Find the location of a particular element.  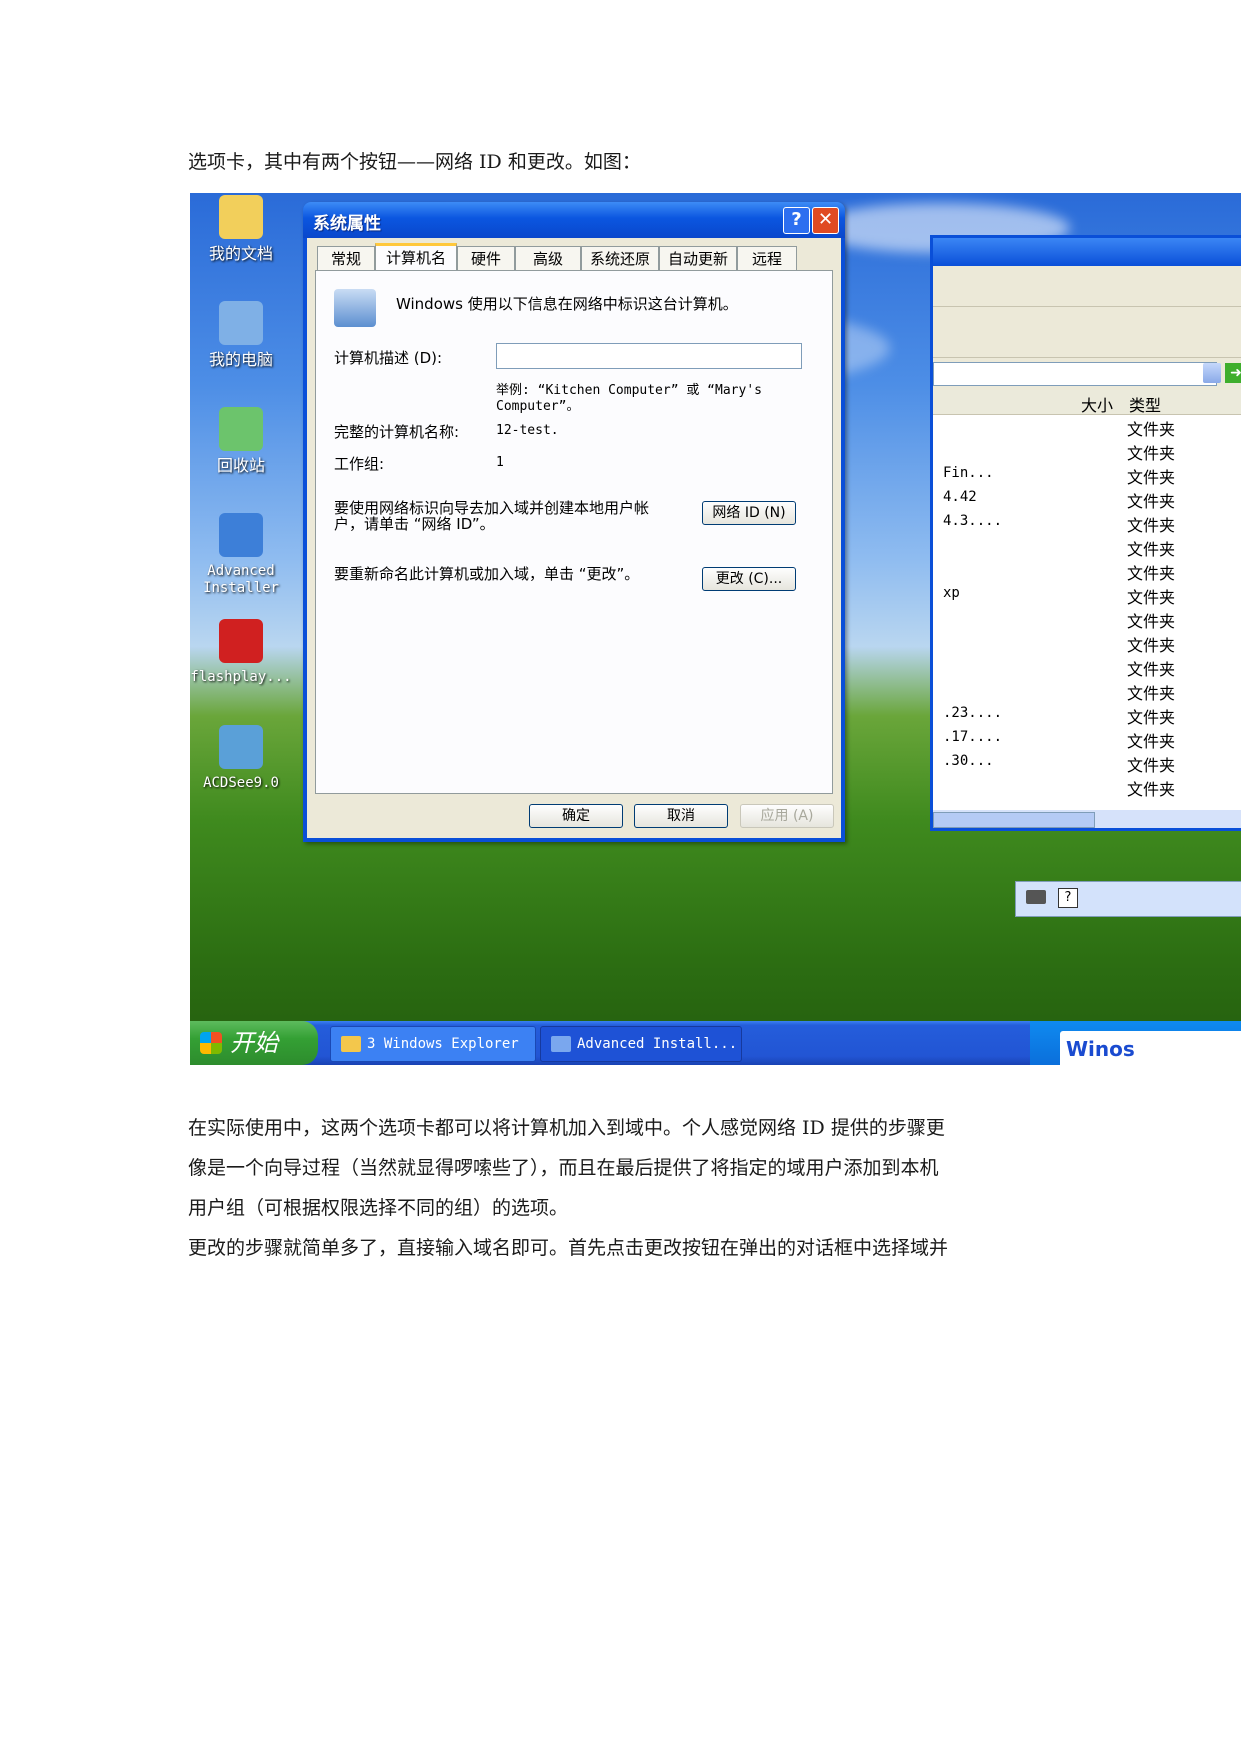

desktop-icon-my-computer: 我的电脑 is located at coordinates (243, 334).